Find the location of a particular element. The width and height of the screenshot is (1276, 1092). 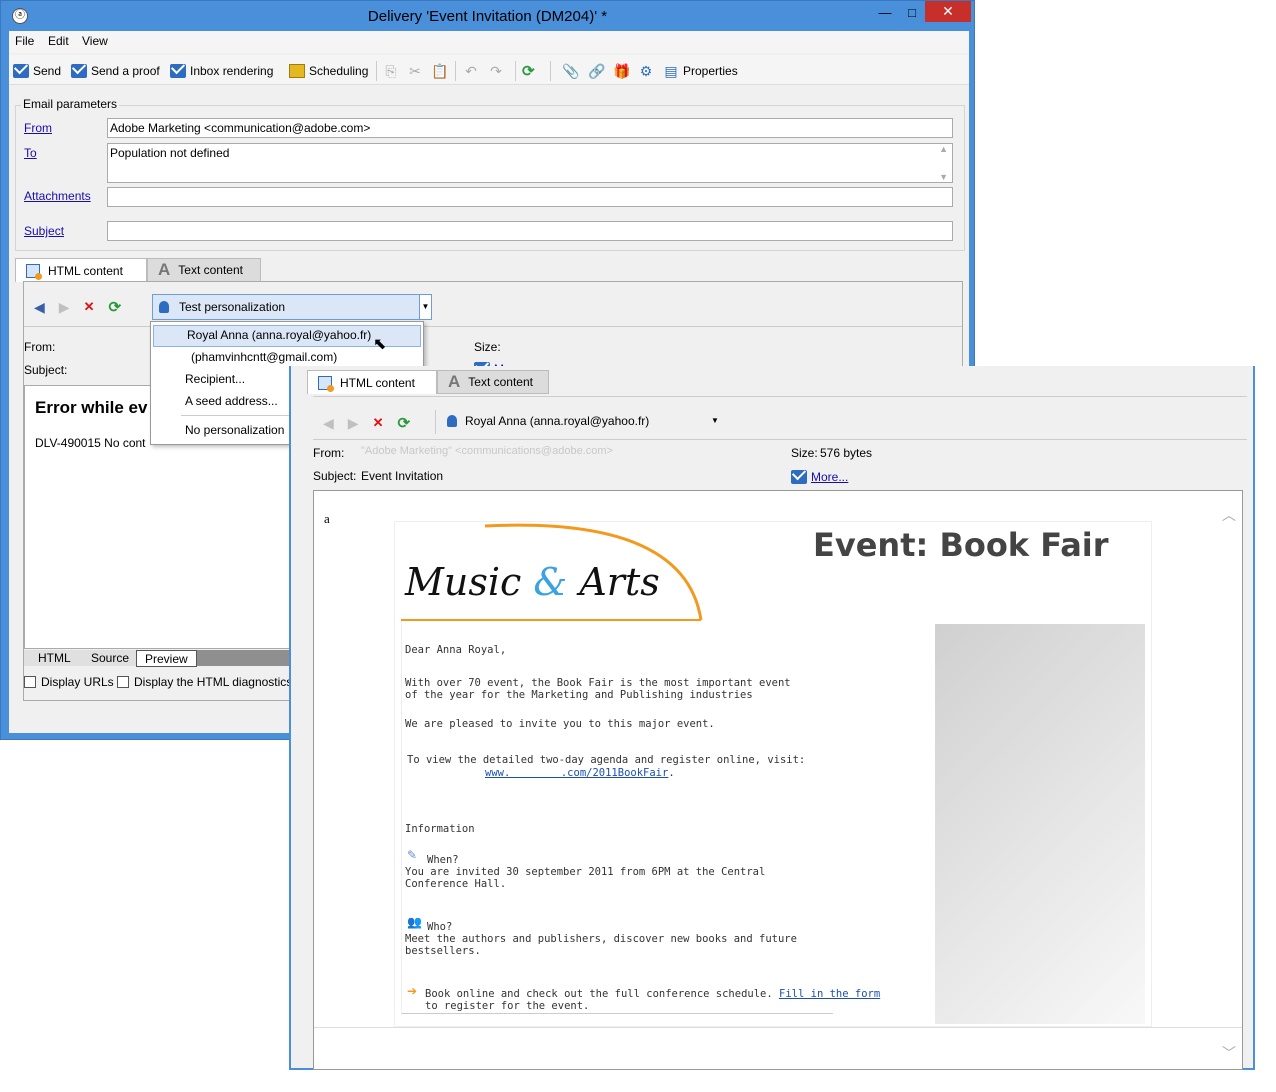

cut-icon: ✂ is located at coordinates (415, 70).